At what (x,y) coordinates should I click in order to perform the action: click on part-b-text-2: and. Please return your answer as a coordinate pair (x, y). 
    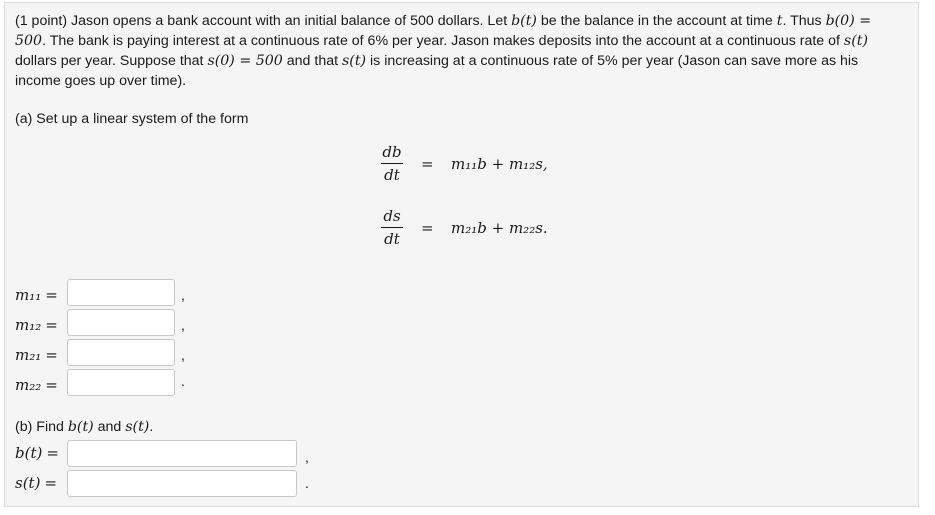
    Looking at the image, I should click on (109, 427).